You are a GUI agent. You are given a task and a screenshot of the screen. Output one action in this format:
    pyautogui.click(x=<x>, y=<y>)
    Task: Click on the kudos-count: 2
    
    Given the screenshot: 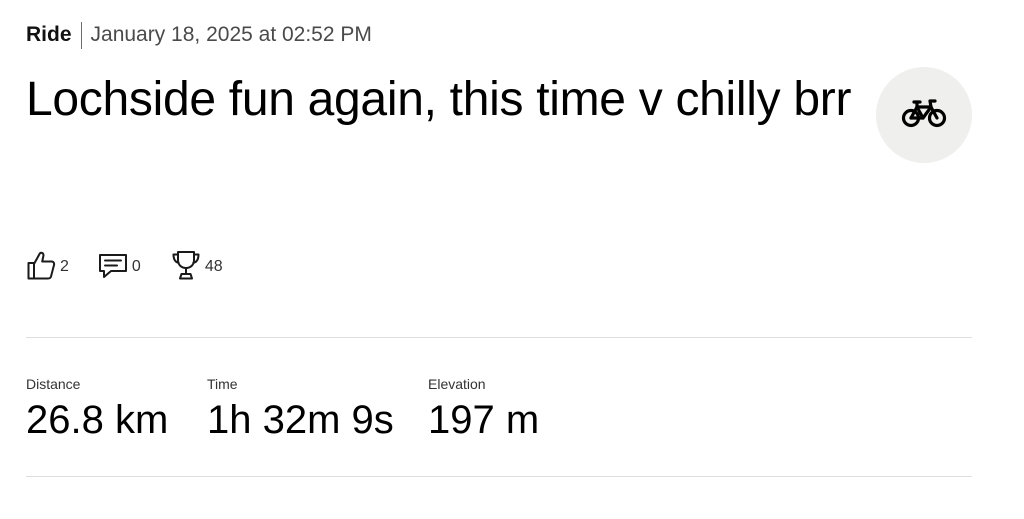 What is the action you would take?
    pyautogui.click(x=64, y=266)
    